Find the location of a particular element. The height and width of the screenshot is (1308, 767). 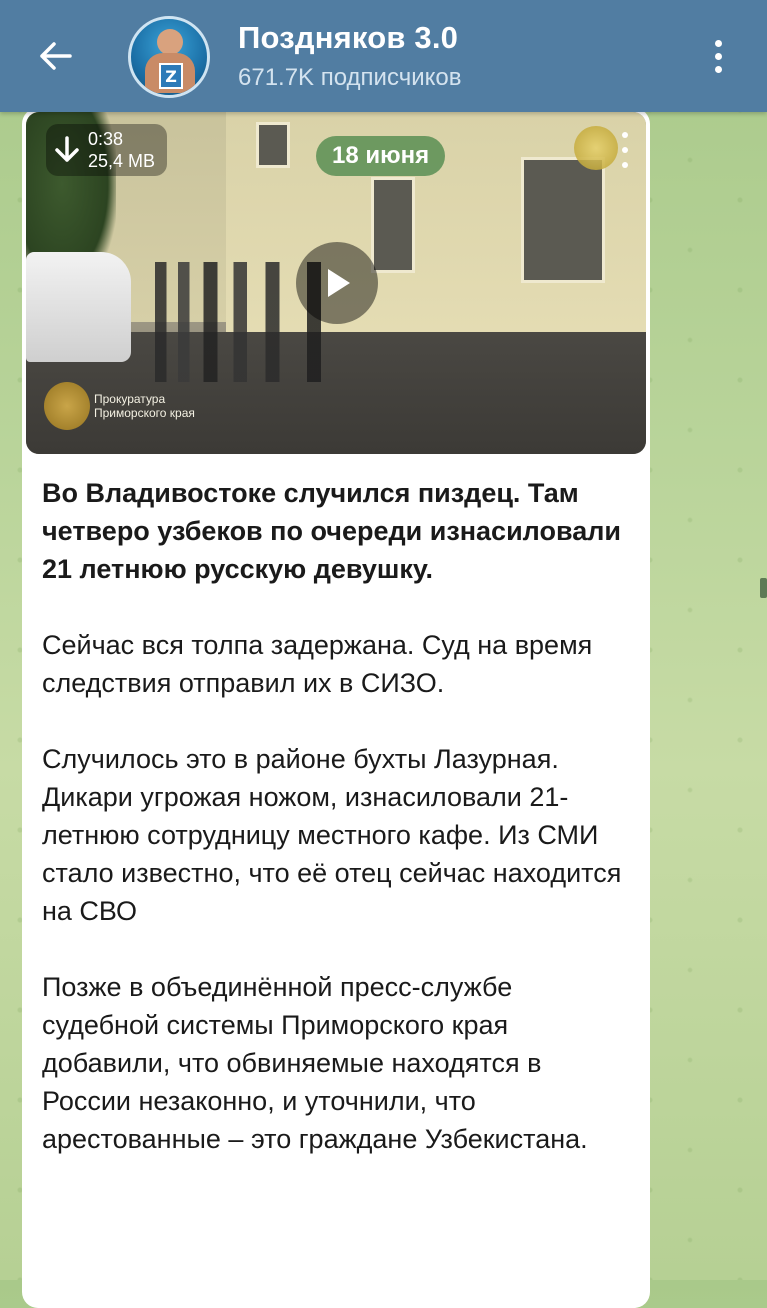

more-vertical-icon is located at coordinates (718, 43).